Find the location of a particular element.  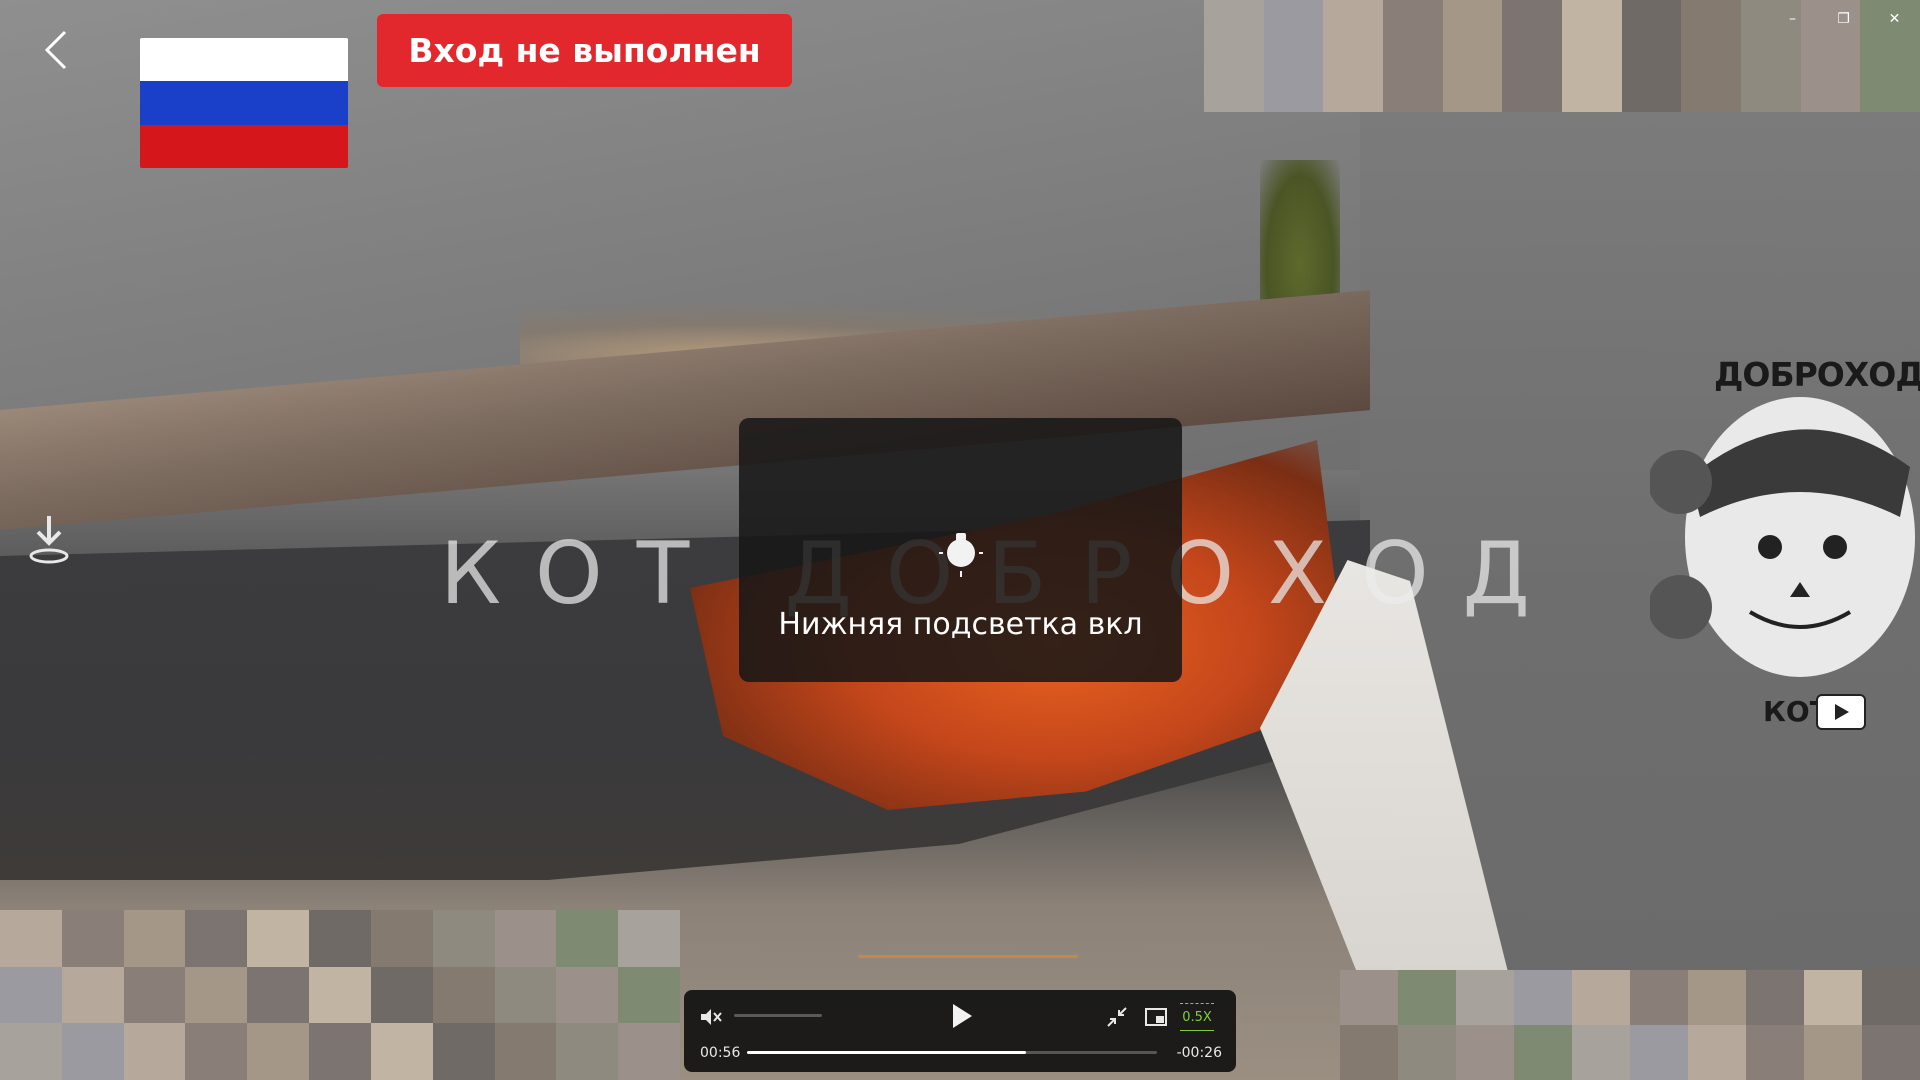

back-button is located at coordinates (56, 50).